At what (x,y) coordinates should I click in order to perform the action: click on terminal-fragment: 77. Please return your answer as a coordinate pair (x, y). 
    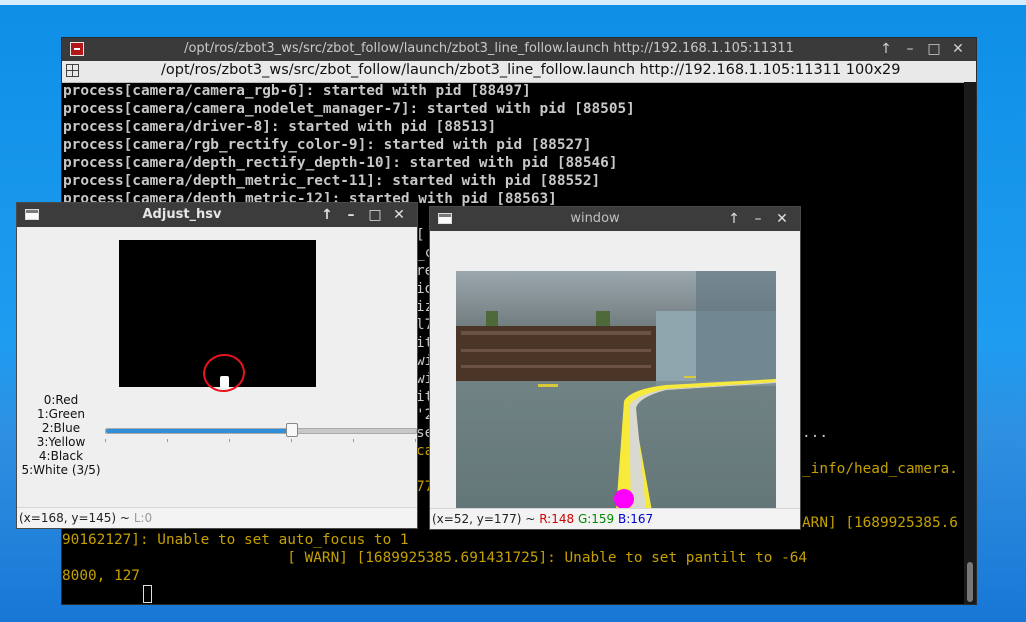
    Looking at the image, I should click on (423, 487).